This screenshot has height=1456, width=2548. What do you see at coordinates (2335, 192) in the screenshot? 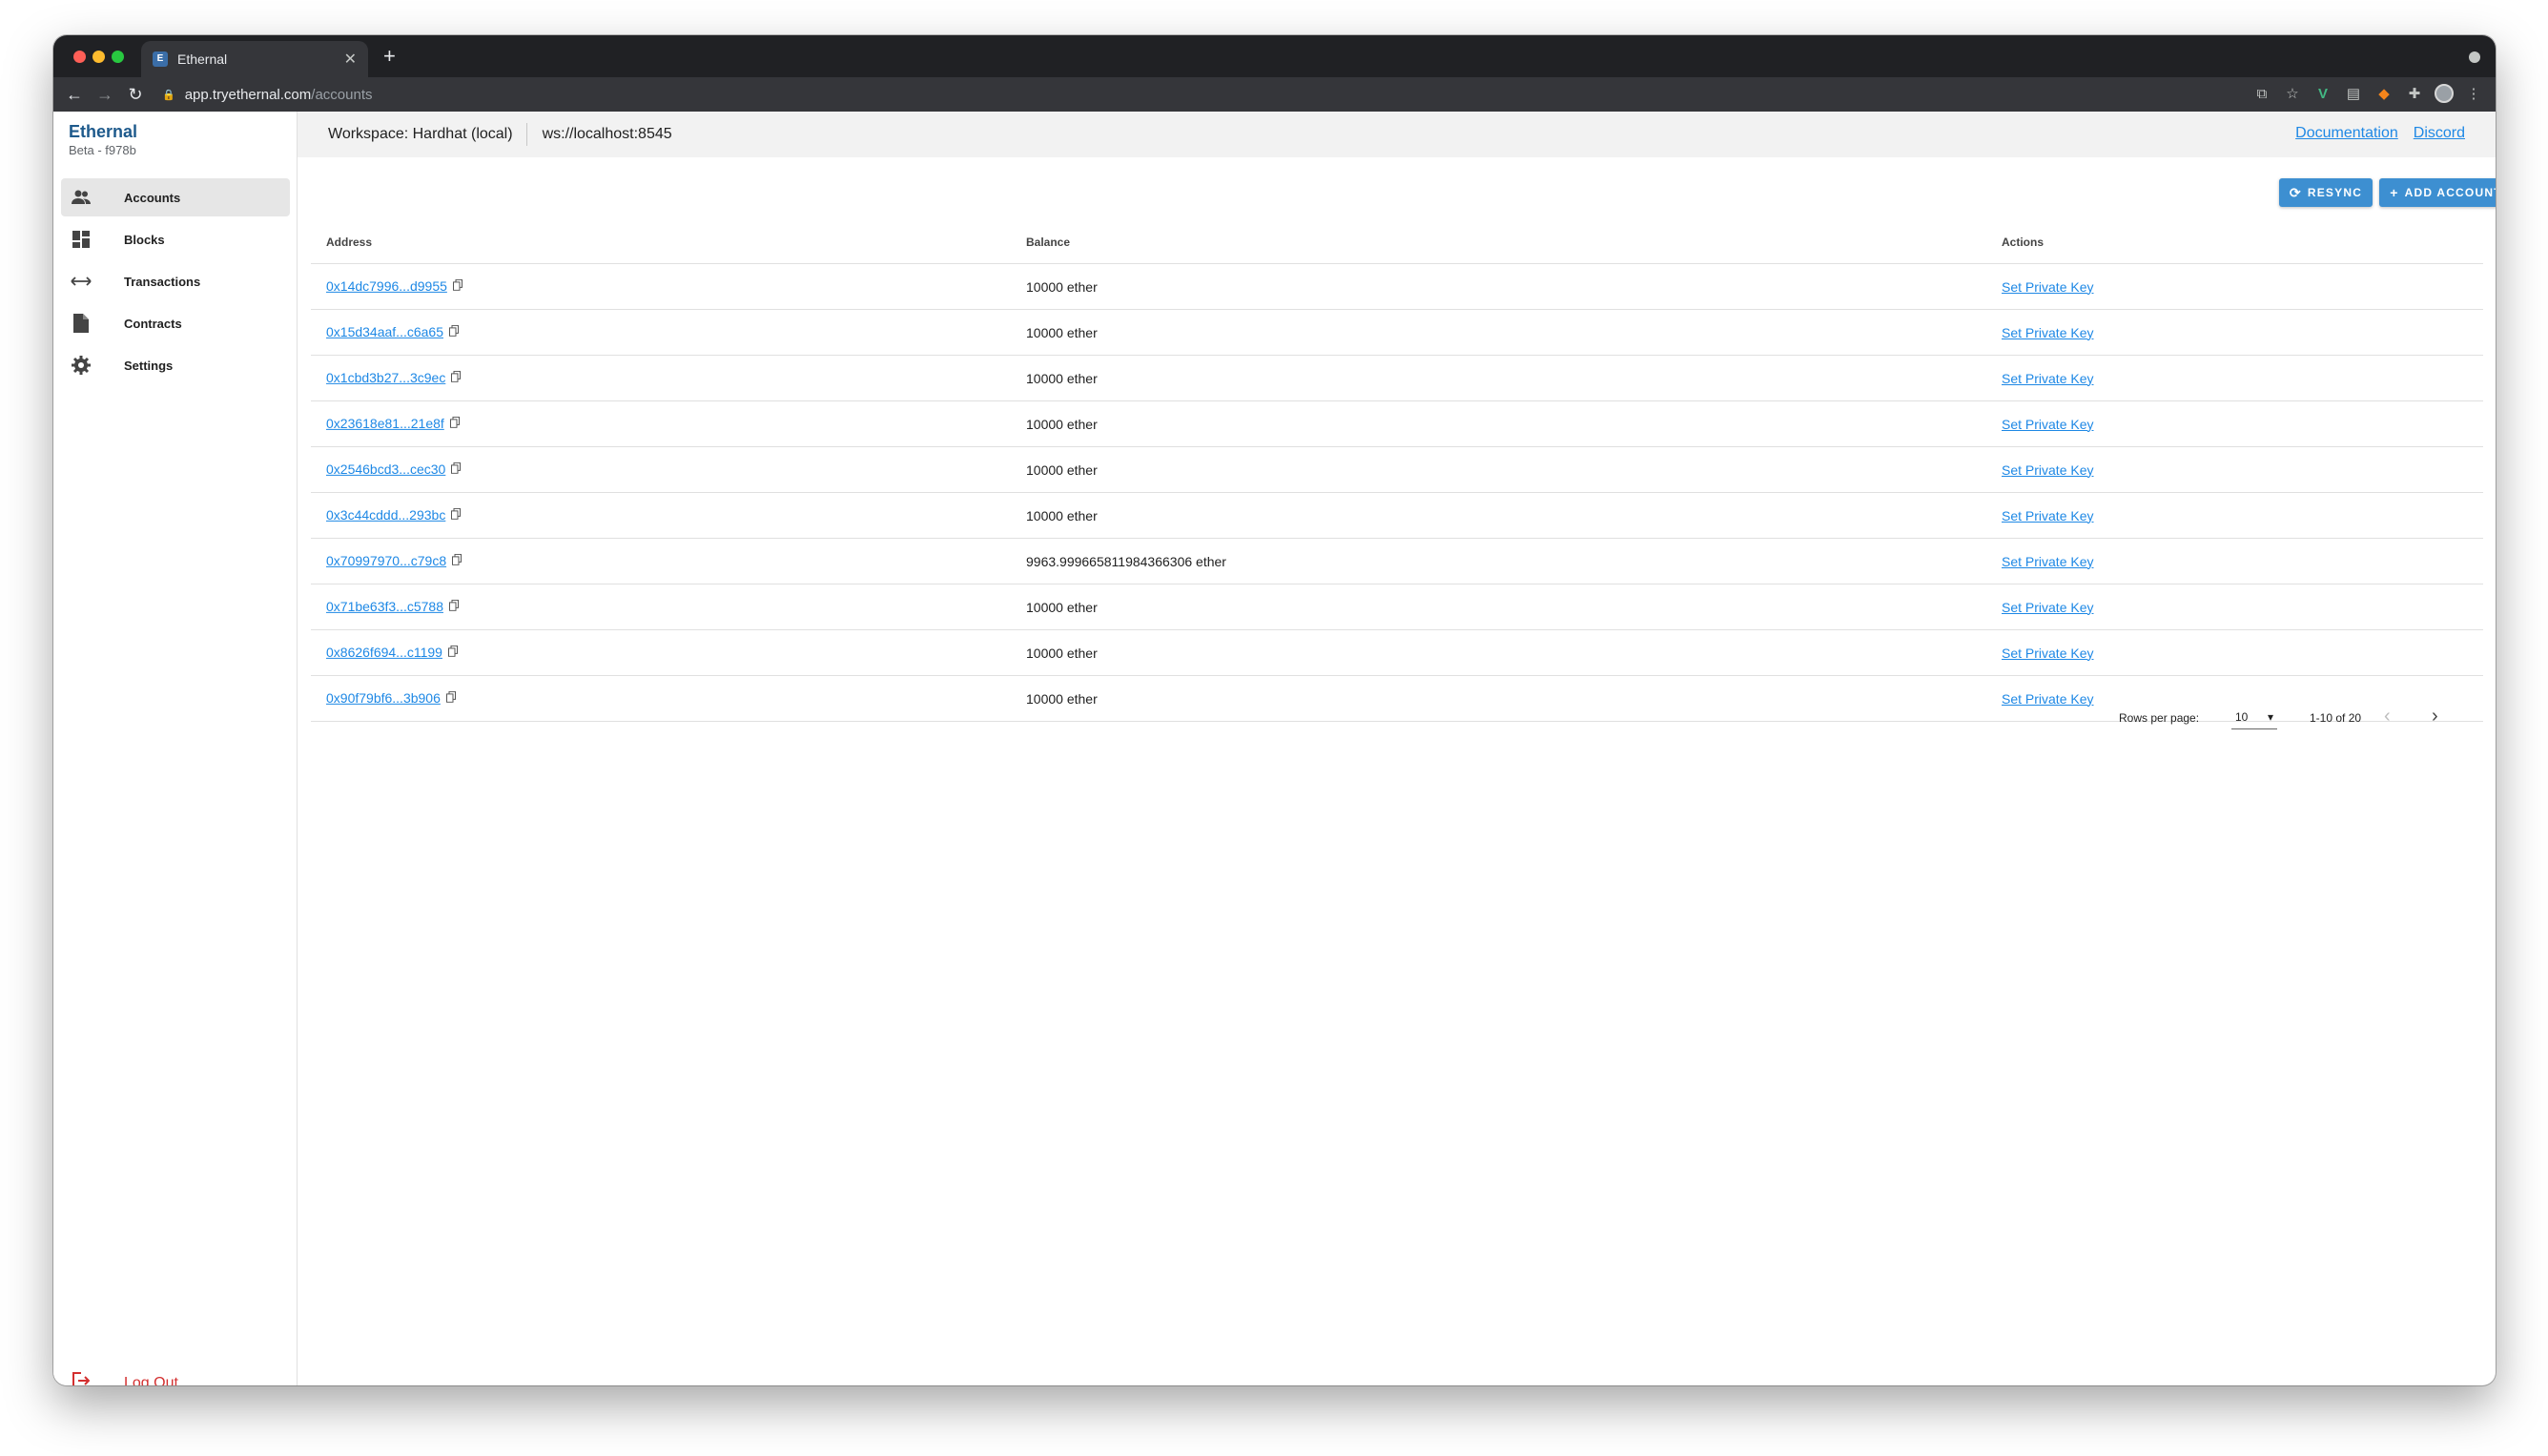
I see `resync-label: RESYNC` at bounding box center [2335, 192].